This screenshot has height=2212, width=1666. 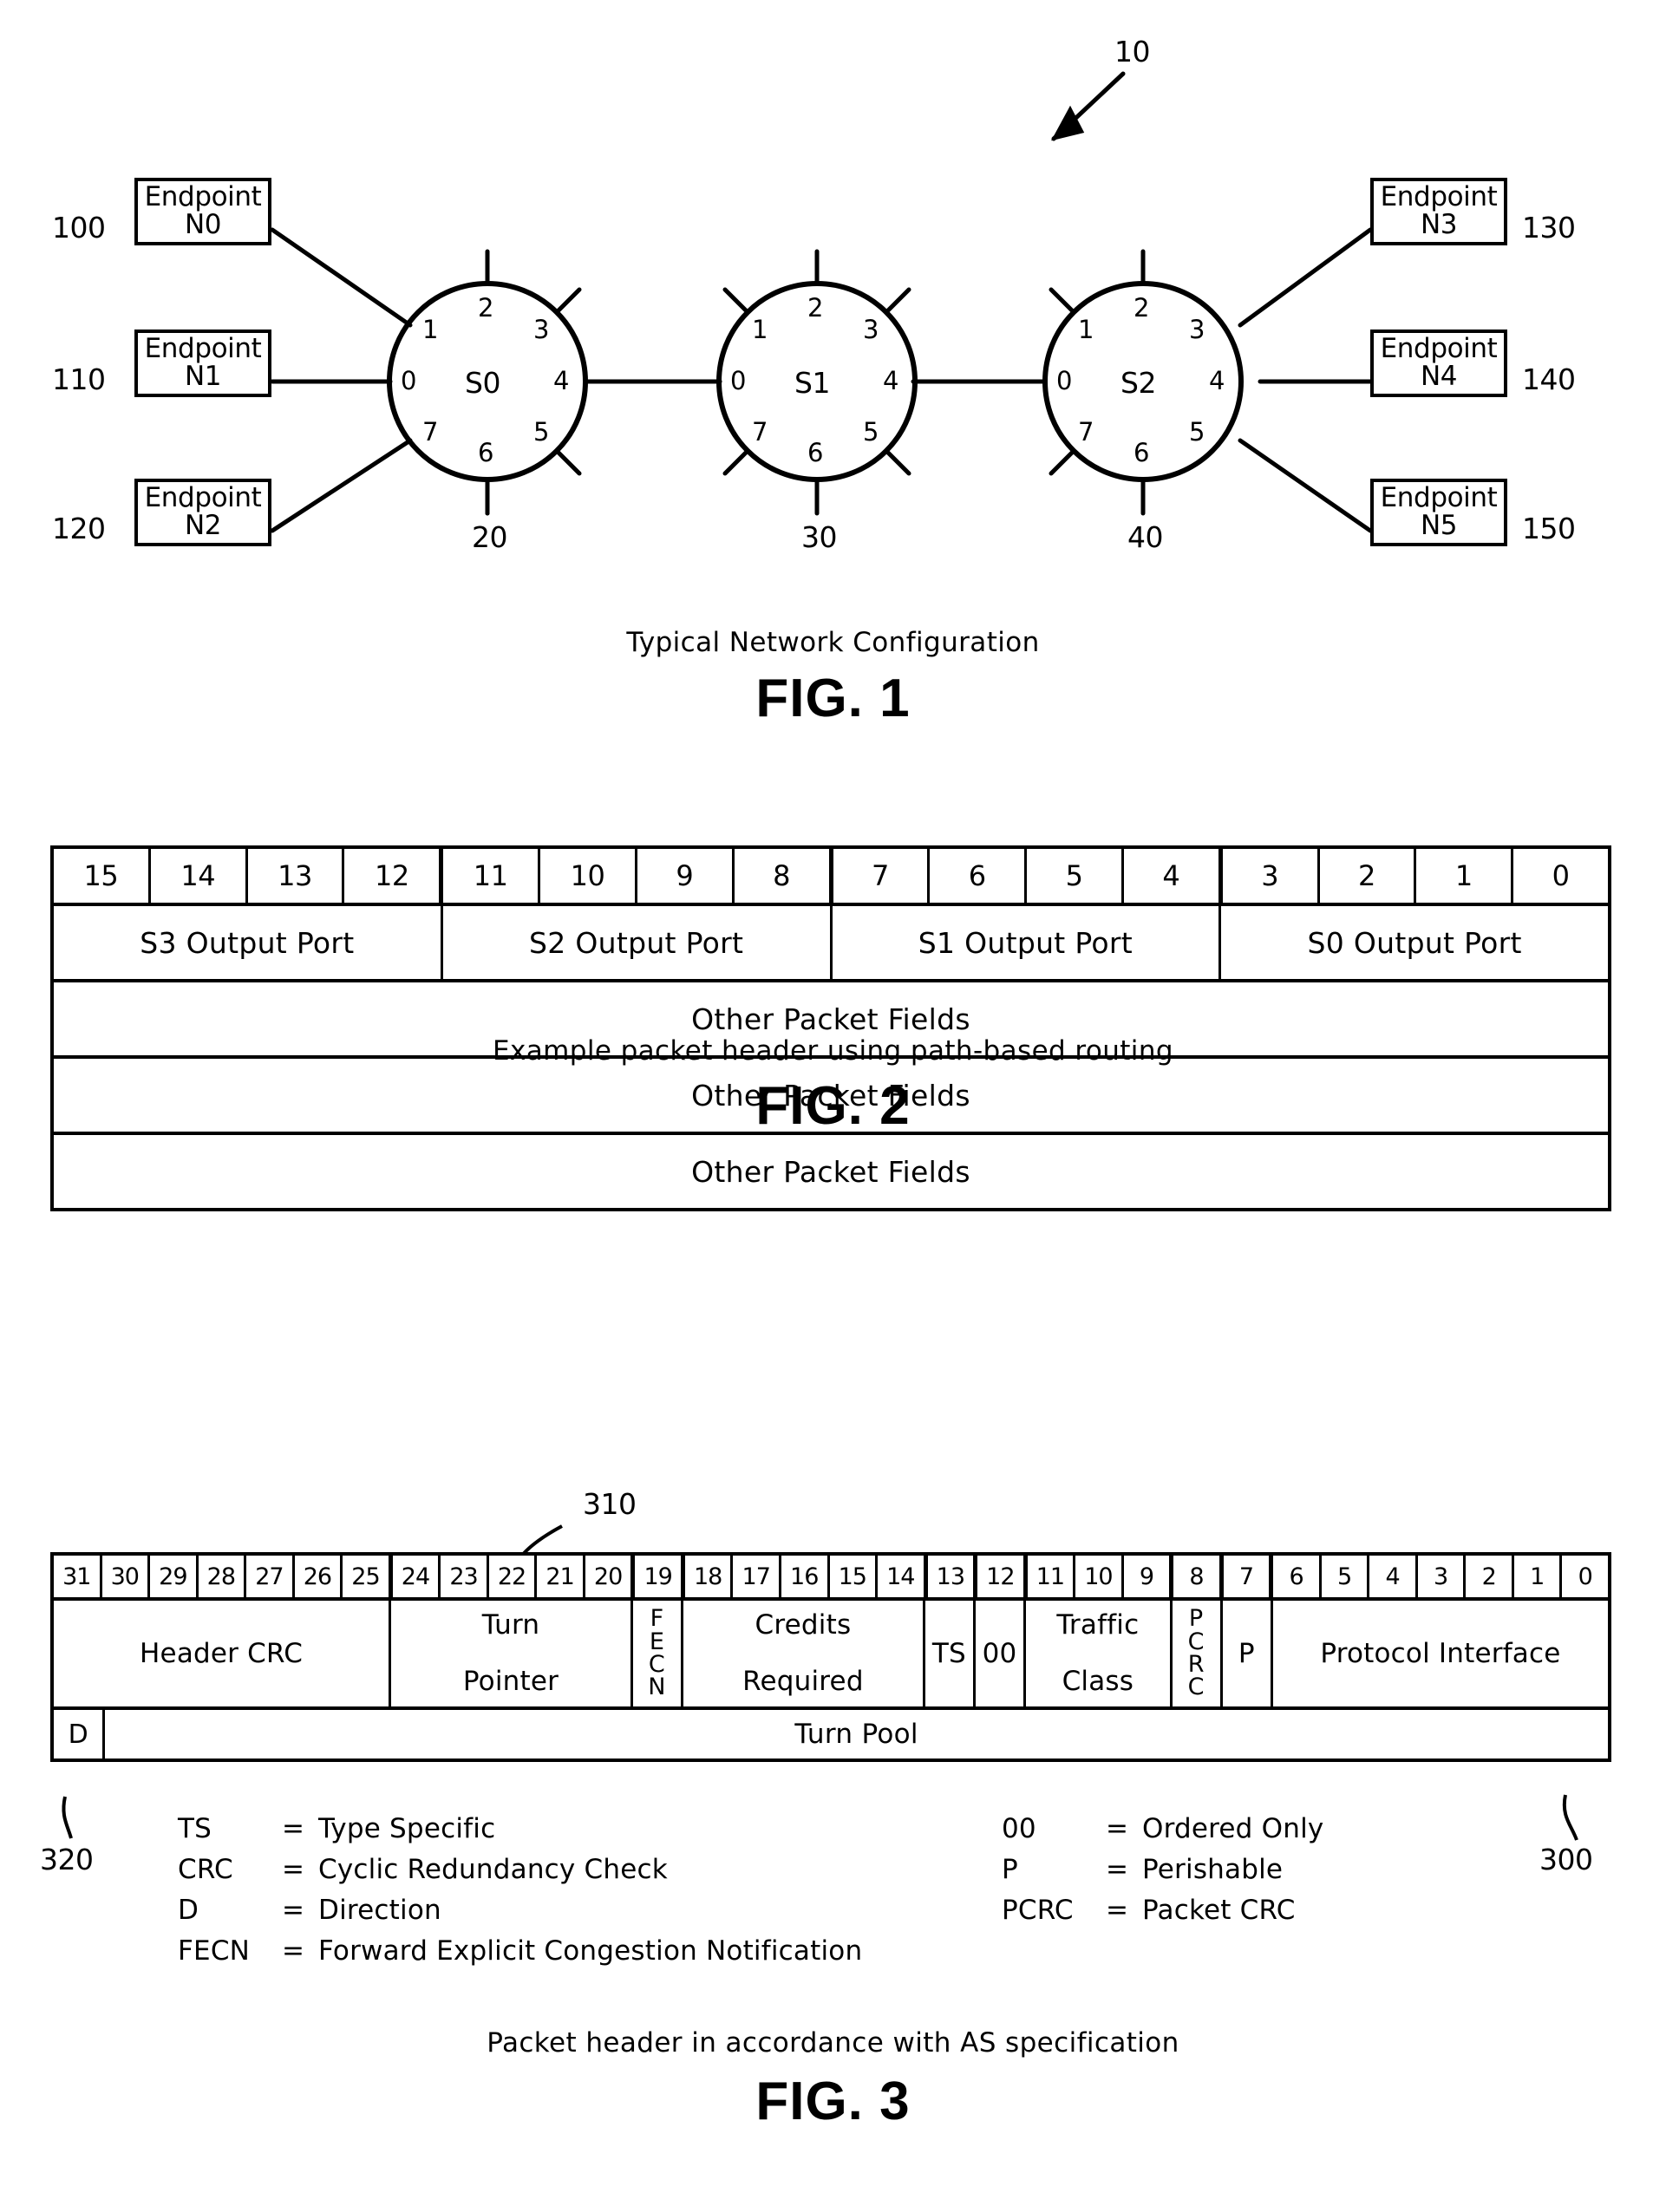 What do you see at coordinates (394, 876) in the screenshot?
I see `figure-2-bit-12: 12` at bounding box center [394, 876].